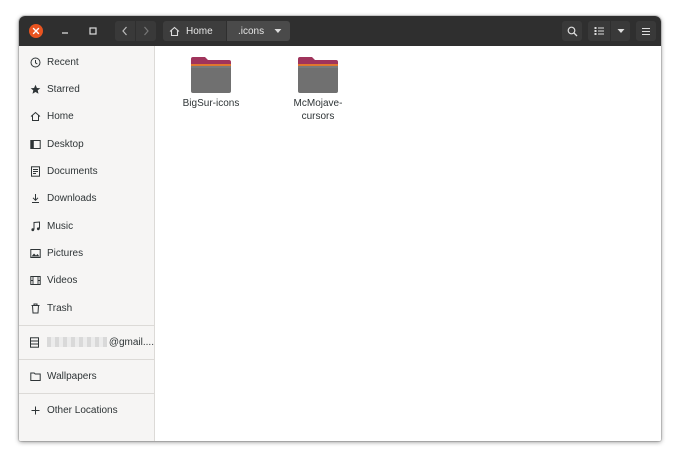 The image size is (680, 463). I want to click on sidebar-item-desktop: Desktop, so click(86, 144).